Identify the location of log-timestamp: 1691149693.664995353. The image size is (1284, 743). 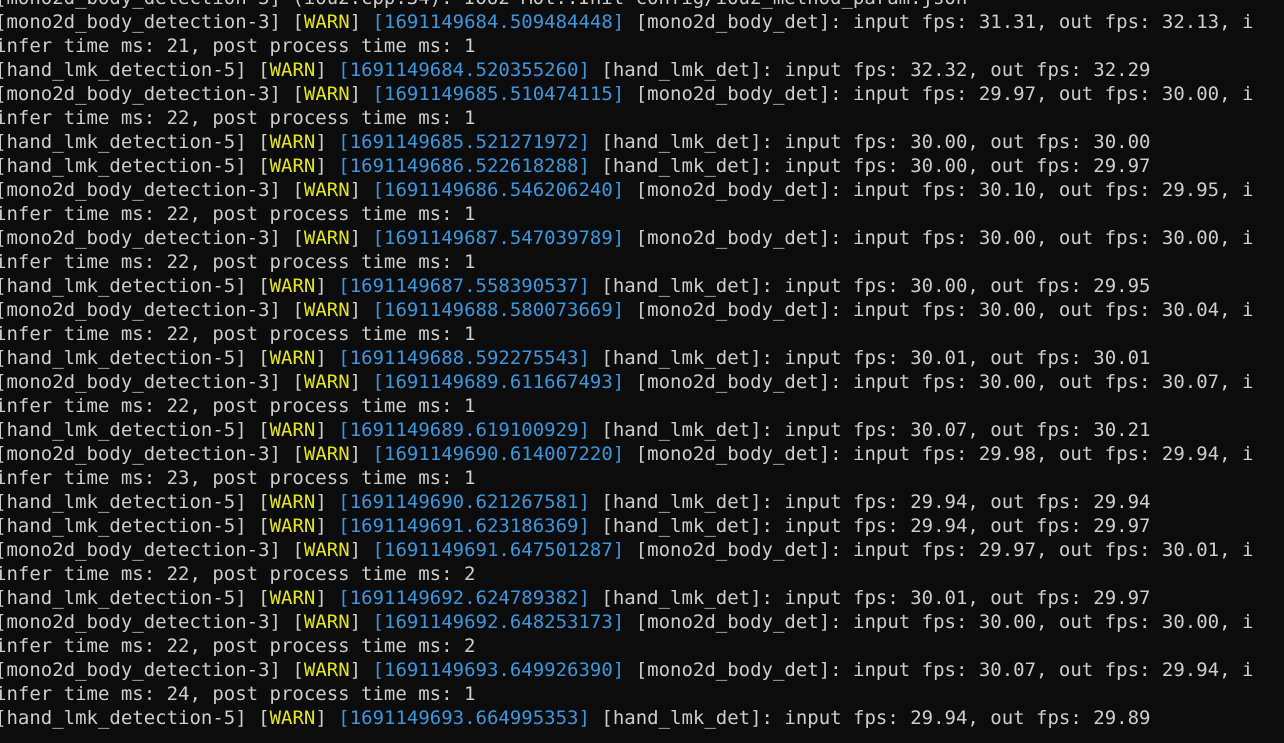
(464, 718).